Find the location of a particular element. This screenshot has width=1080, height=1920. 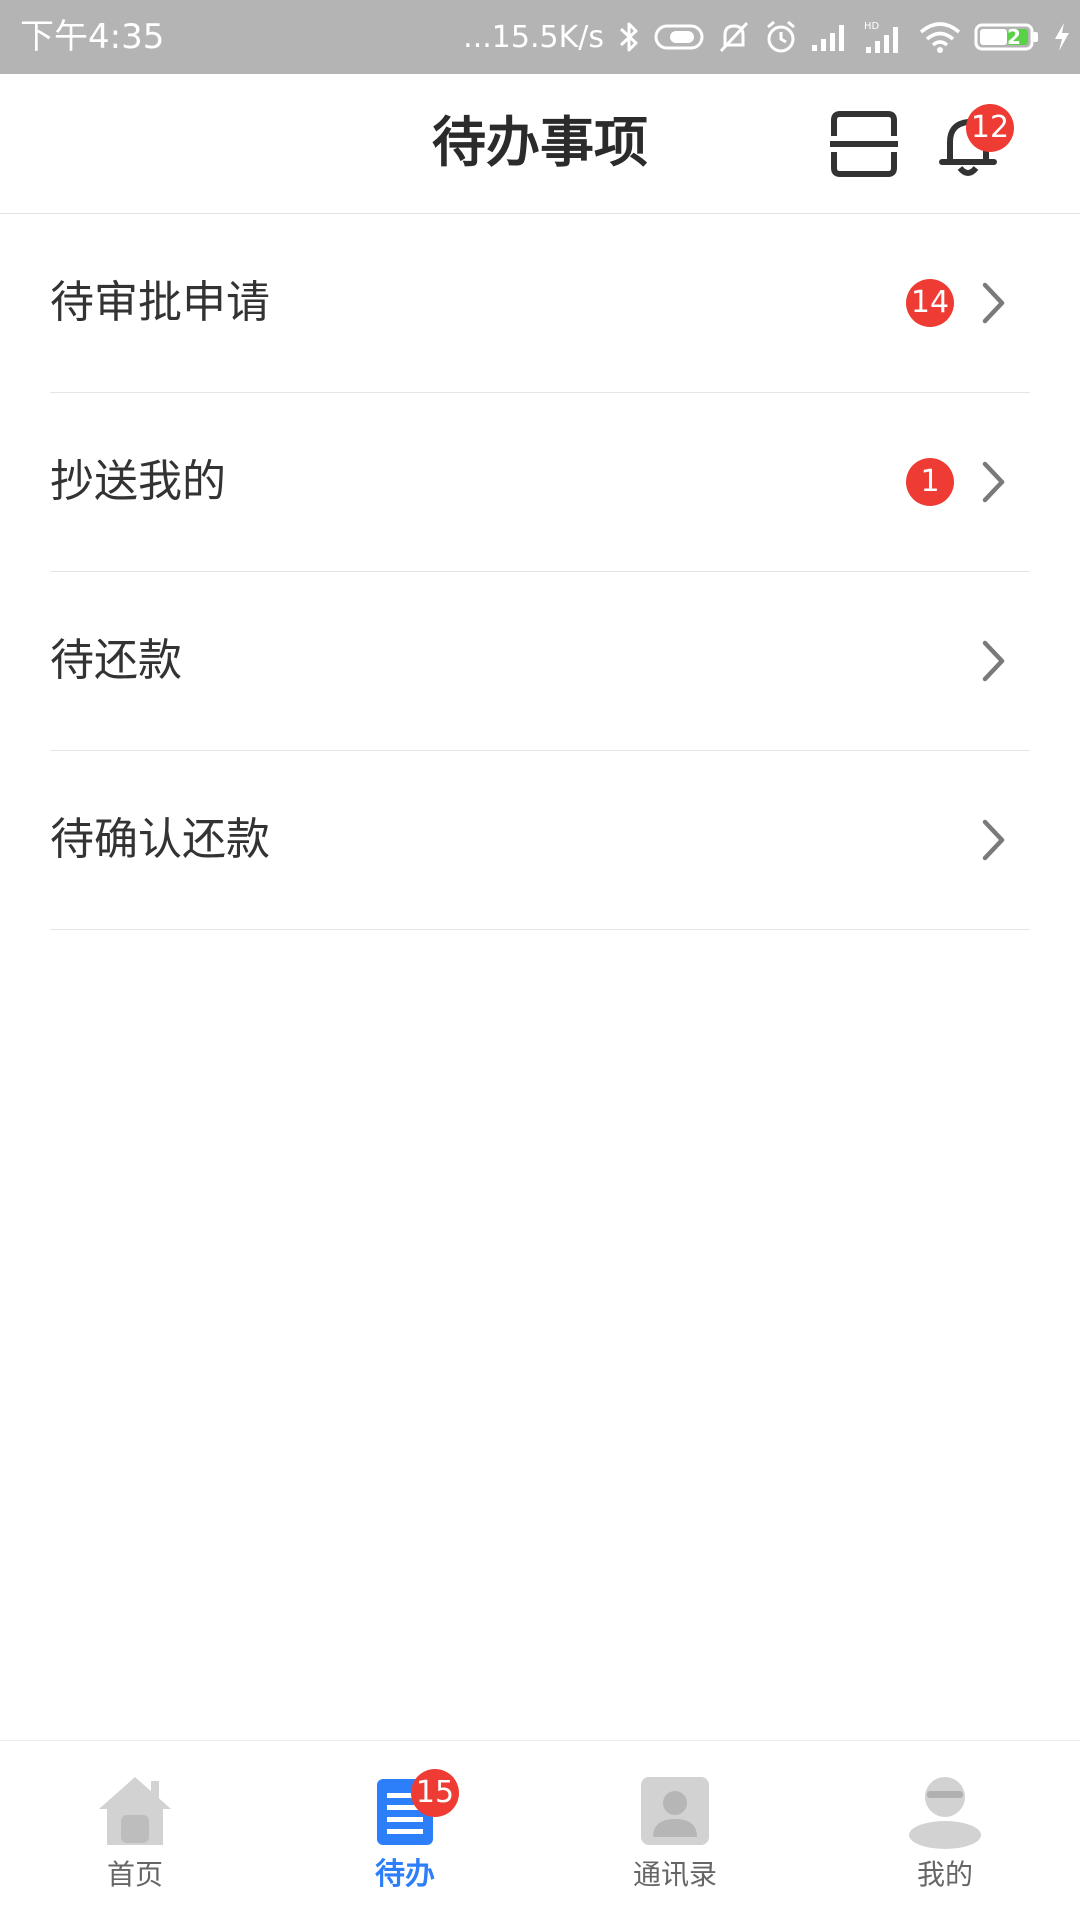

tab-contacts: 通讯录 is located at coordinates (675, 1830).